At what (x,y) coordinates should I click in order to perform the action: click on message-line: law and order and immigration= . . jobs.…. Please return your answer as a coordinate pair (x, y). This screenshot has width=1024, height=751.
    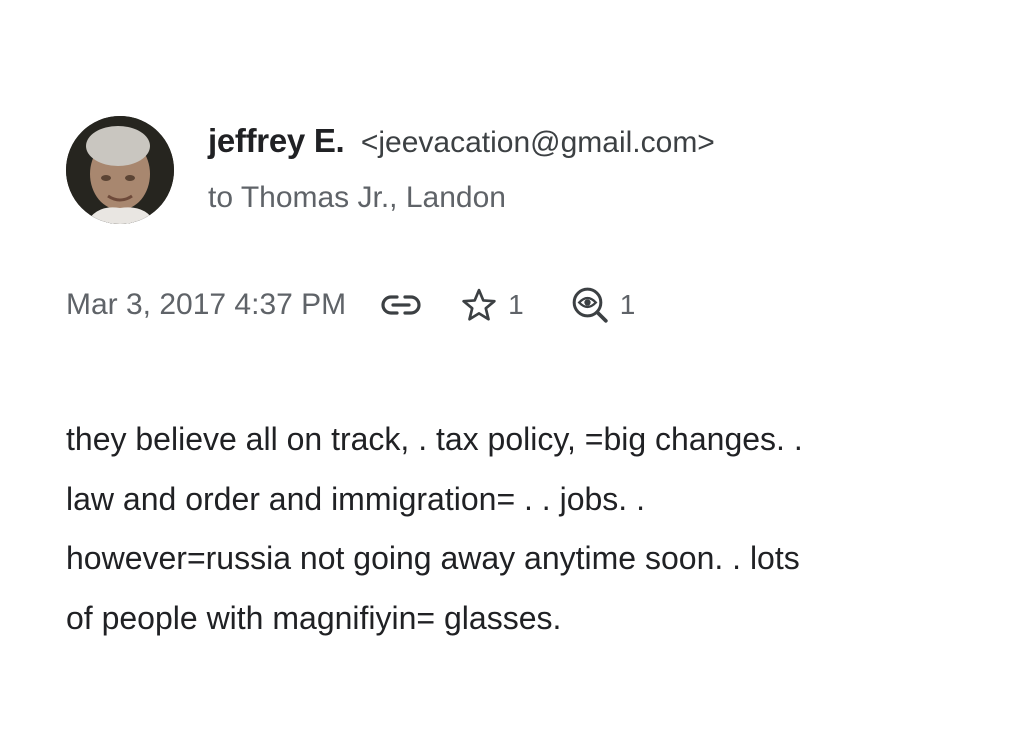
    Looking at the image, I should click on (355, 498).